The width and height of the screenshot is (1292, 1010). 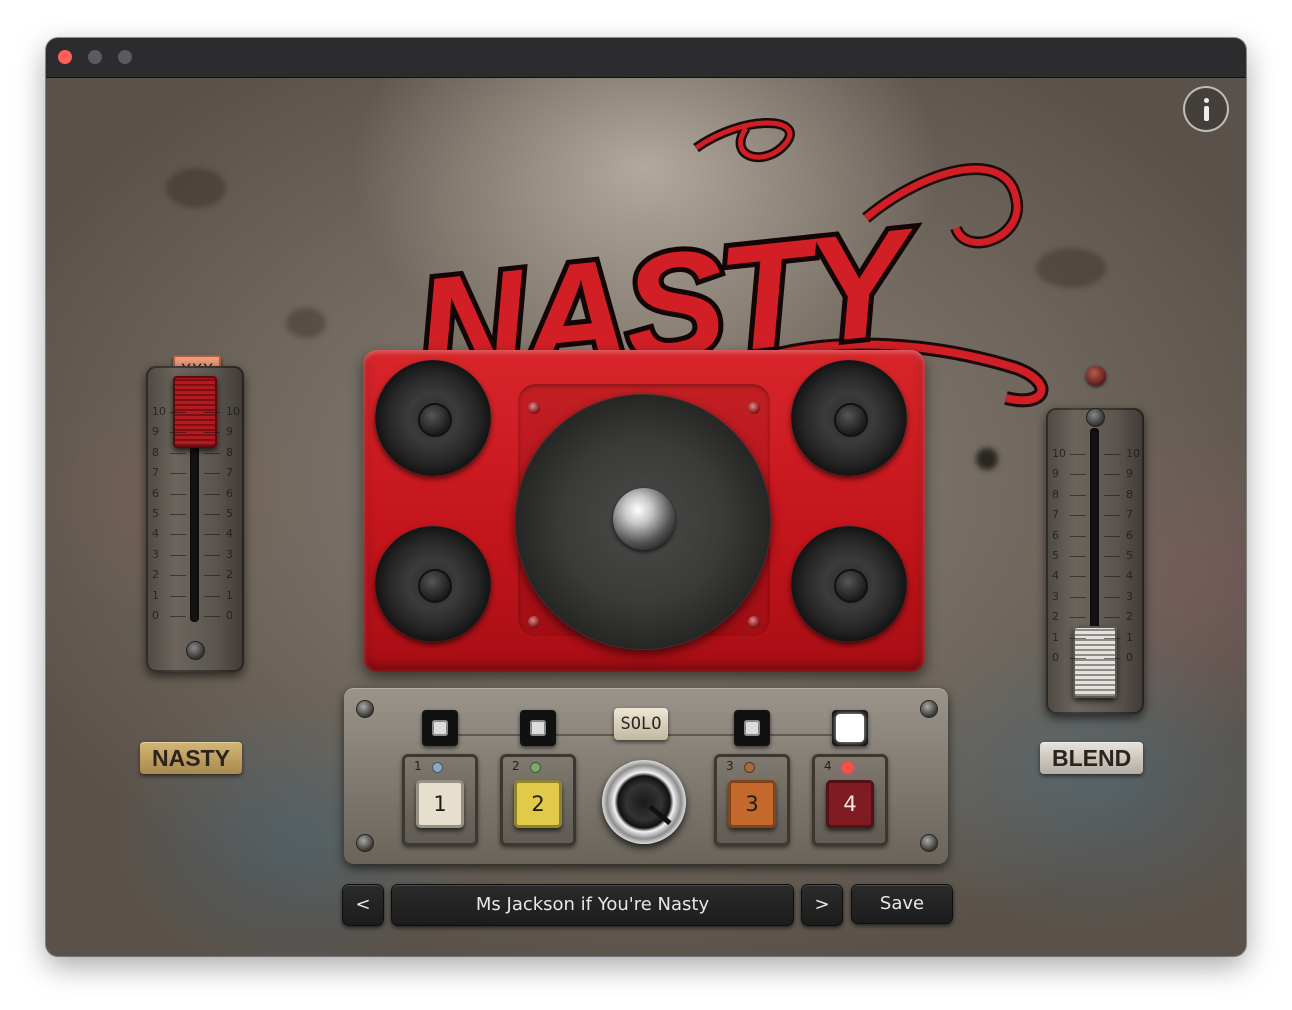 What do you see at coordinates (538, 728) in the screenshot?
I see `band-2-toggle` at bounding box center [538, 728].